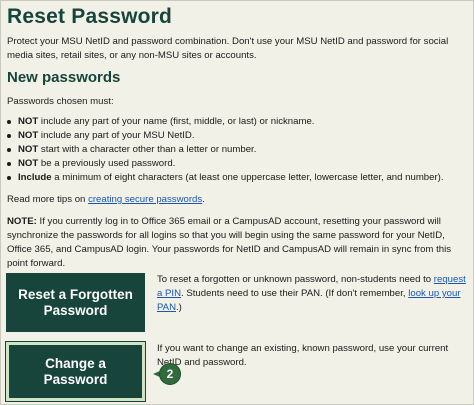 The width and height of the screenshot is (474, 405). I want to click on reset-forgotten-password-button: Reset a Forgotten Password, so click(75, 302).